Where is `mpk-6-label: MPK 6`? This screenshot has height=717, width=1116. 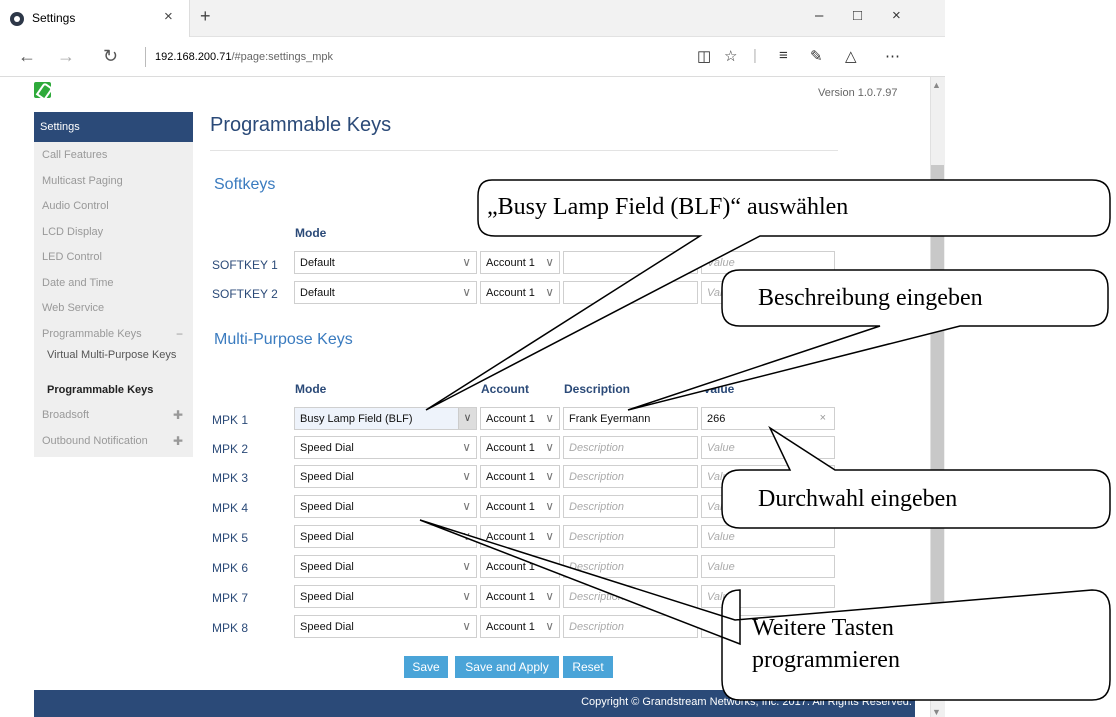
mpk-6-label: MPK 6 is located at coordinates (230, 568).